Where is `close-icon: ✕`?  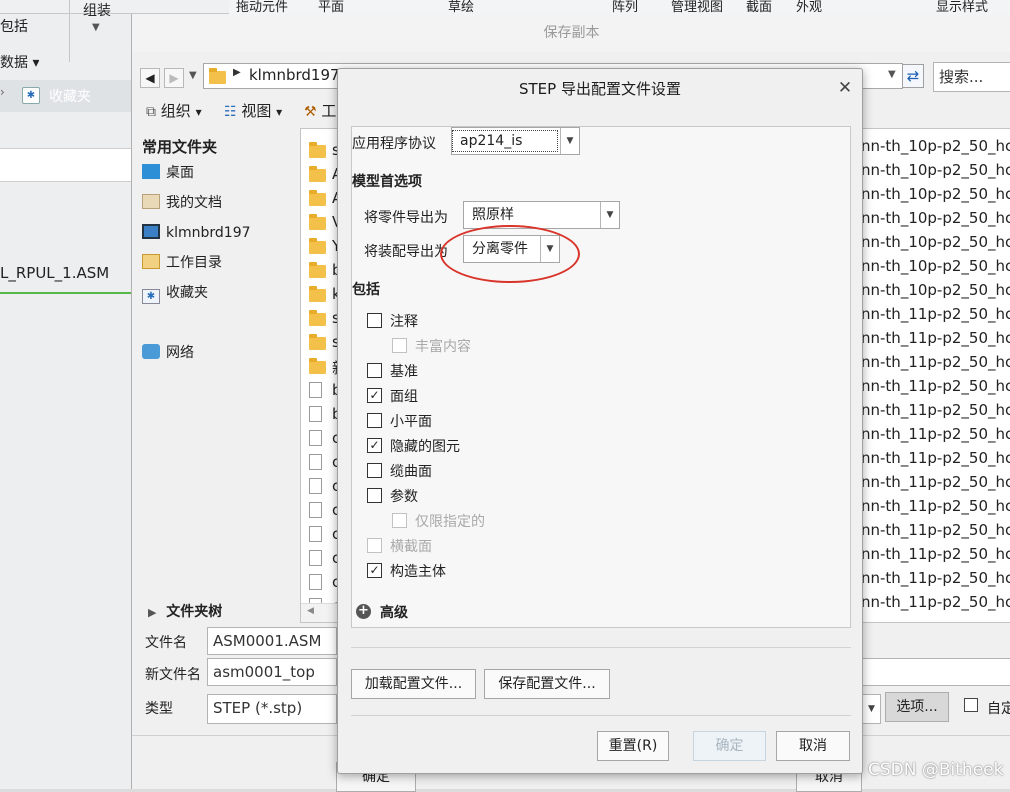 close-icon: ✕ is located at coordinates (845, 88).